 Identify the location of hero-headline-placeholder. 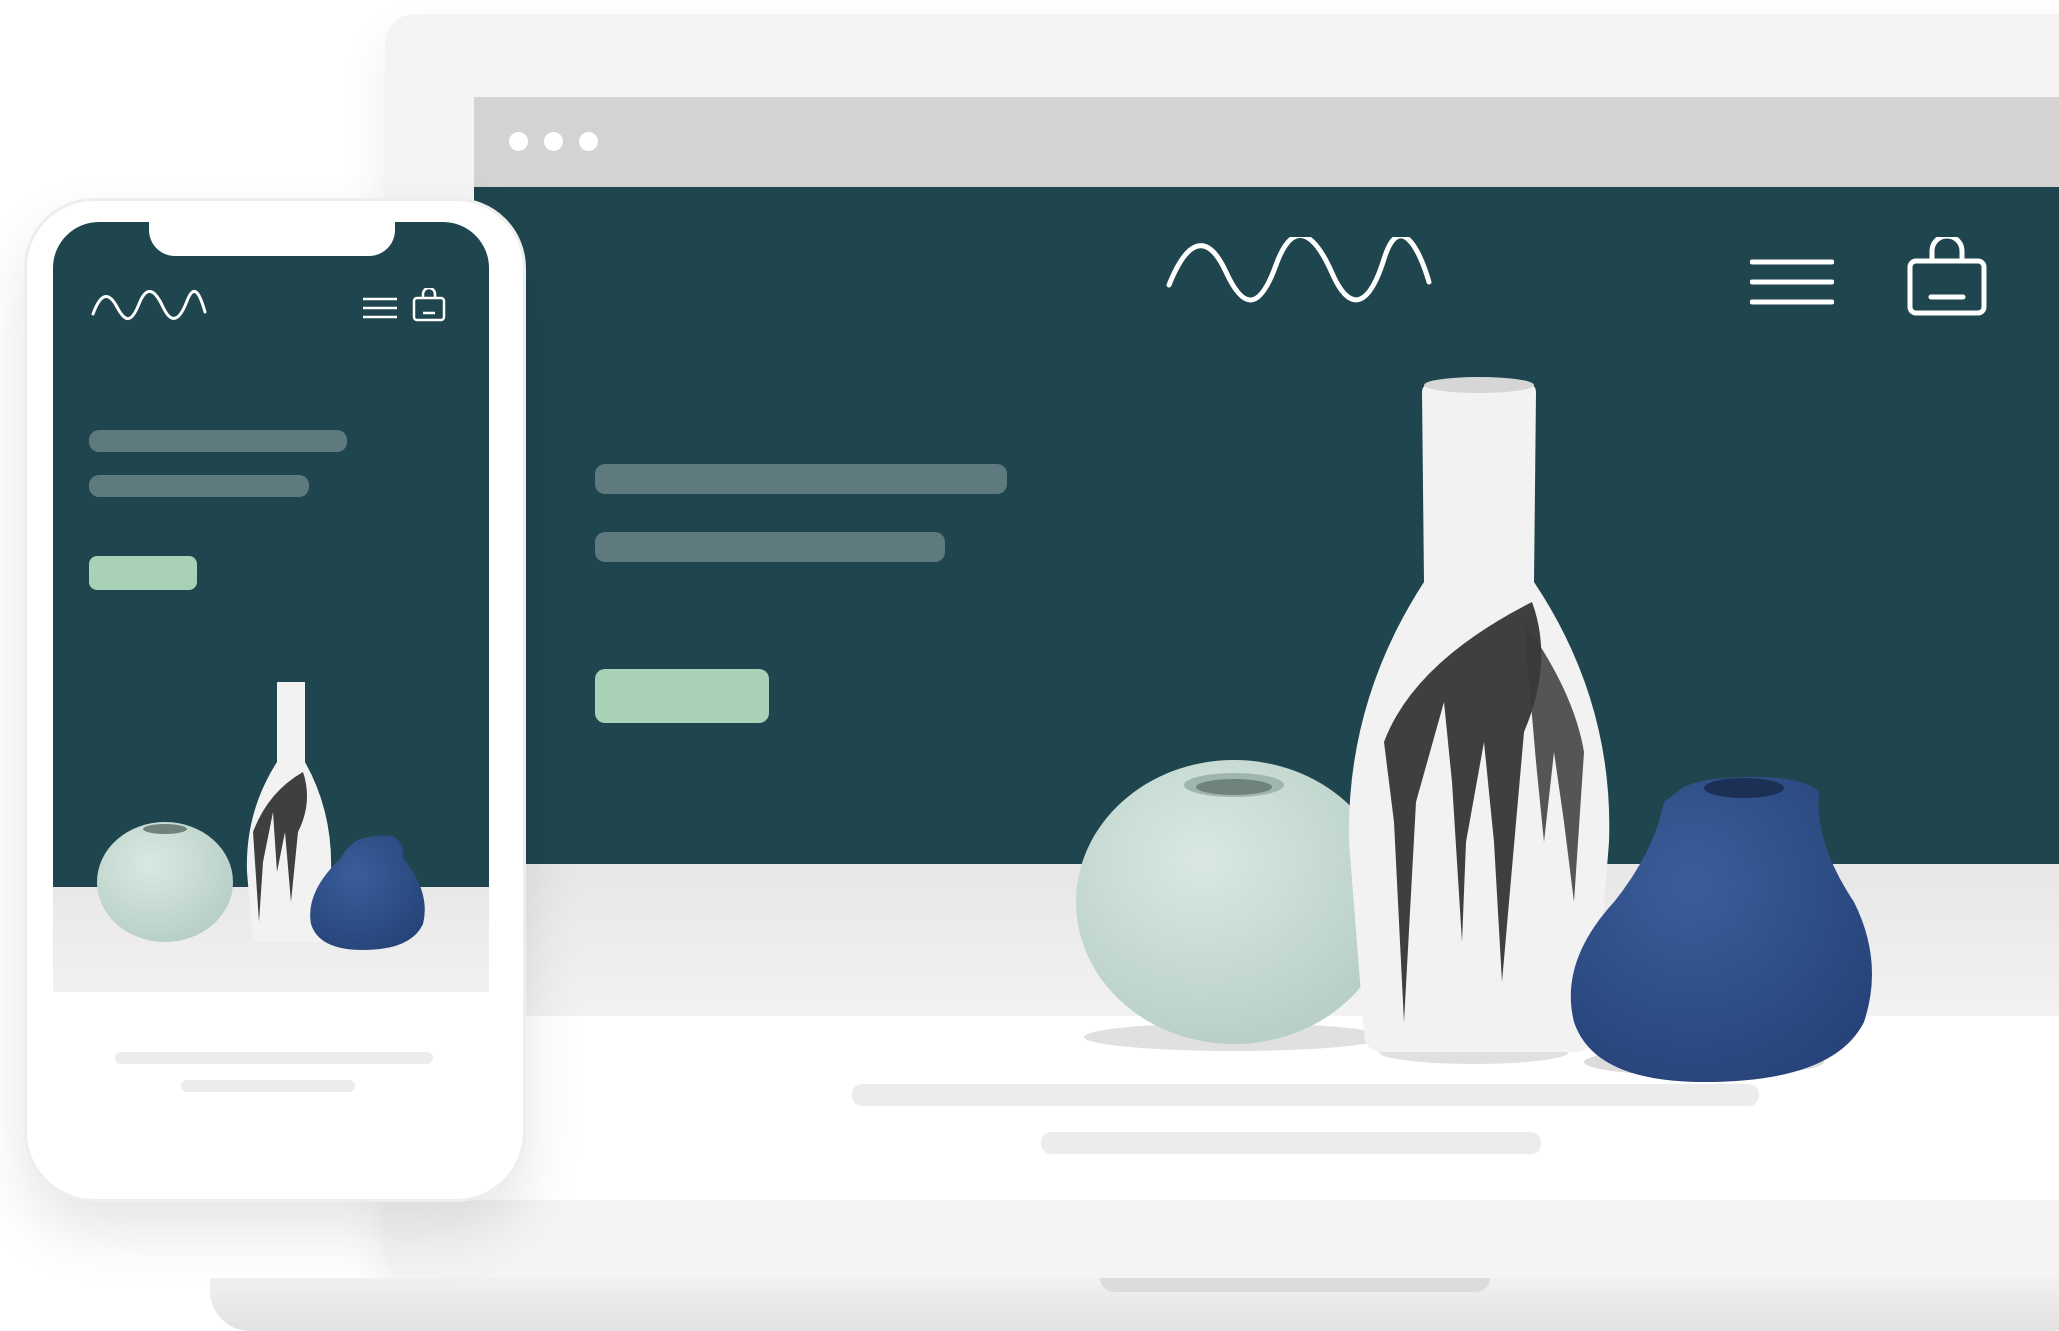
(801, 479).